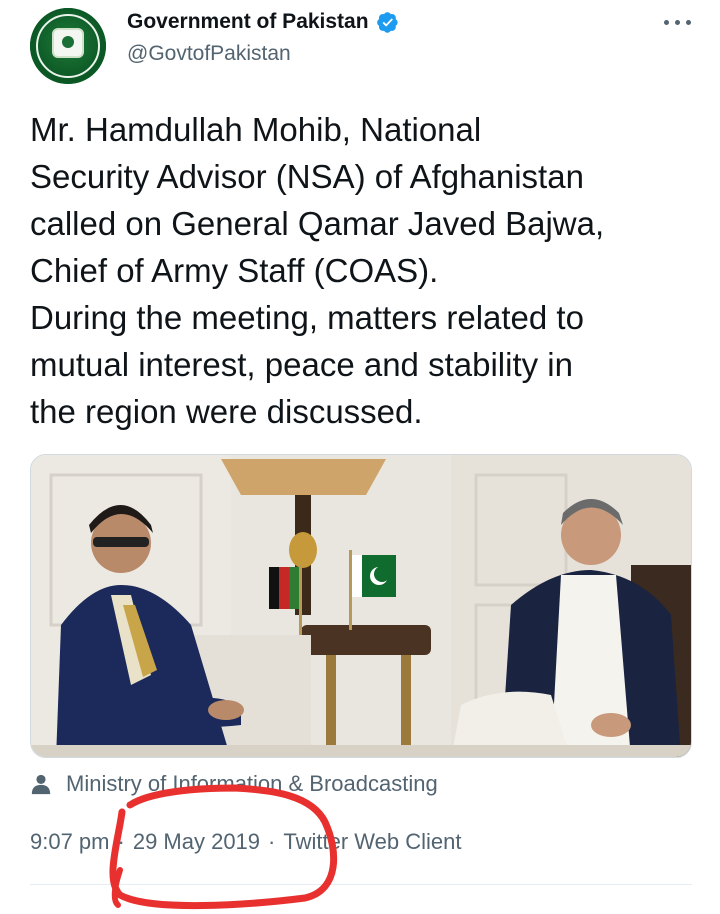 This screenshot has height=914, width=720. Describe the element at coordinates (307, 317) in the screenshot. I see `tweet-line: During the meeting, matters related to` at that location.